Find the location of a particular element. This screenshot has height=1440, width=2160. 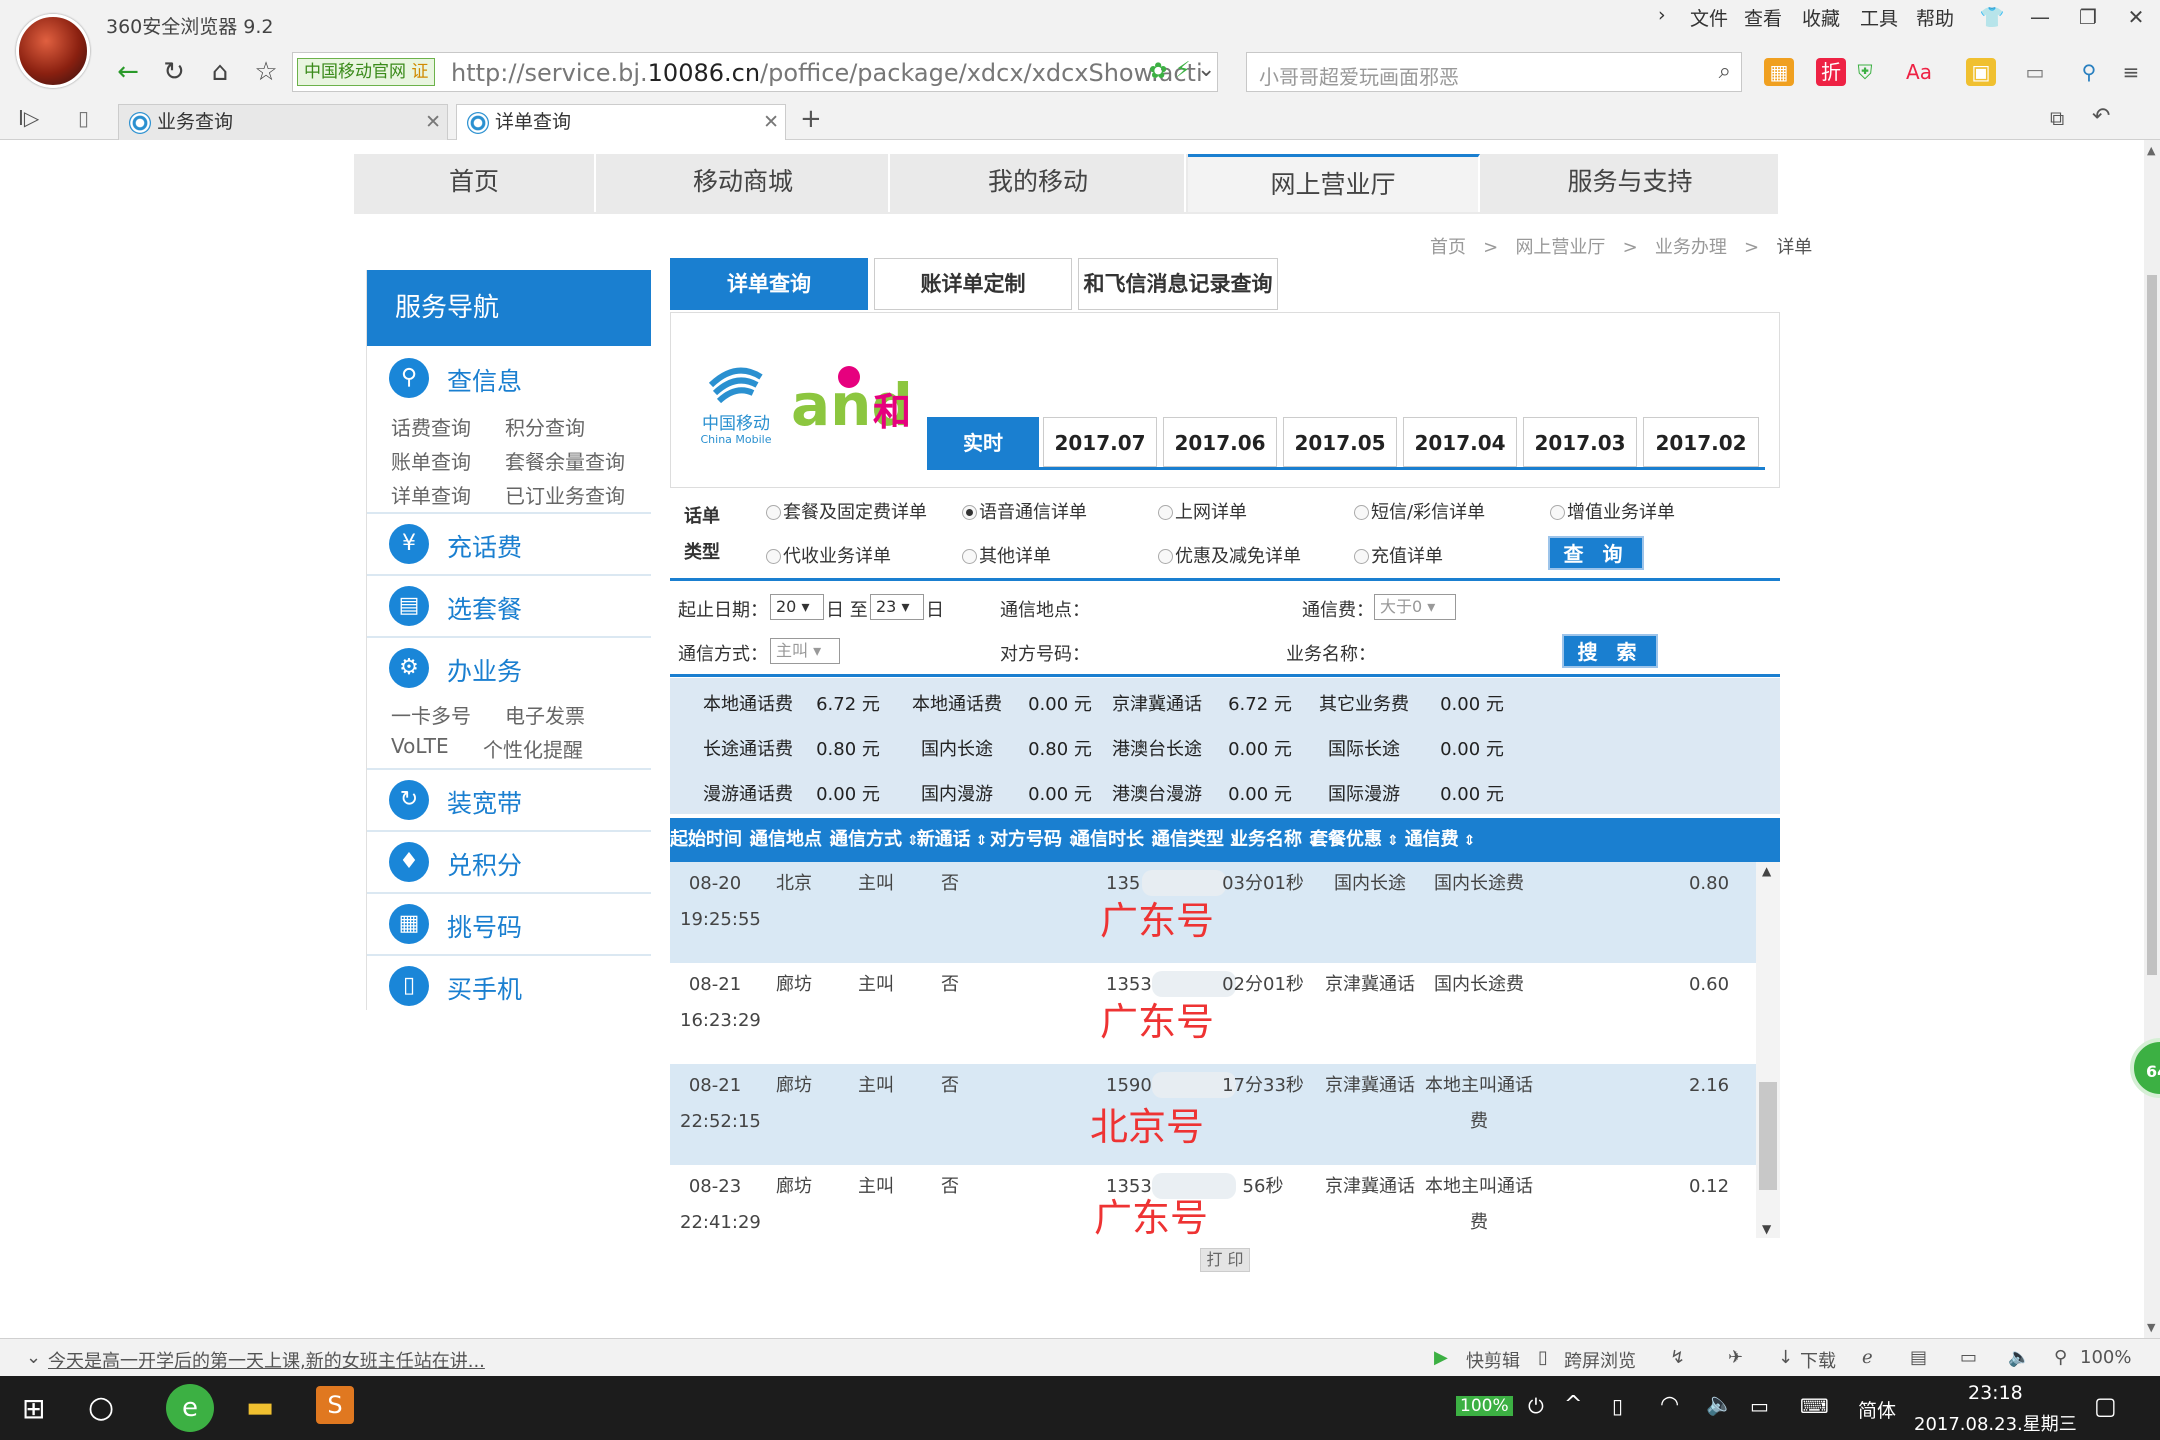

breadcrumb-home: 首页 is located at coordinates (1448, 247).